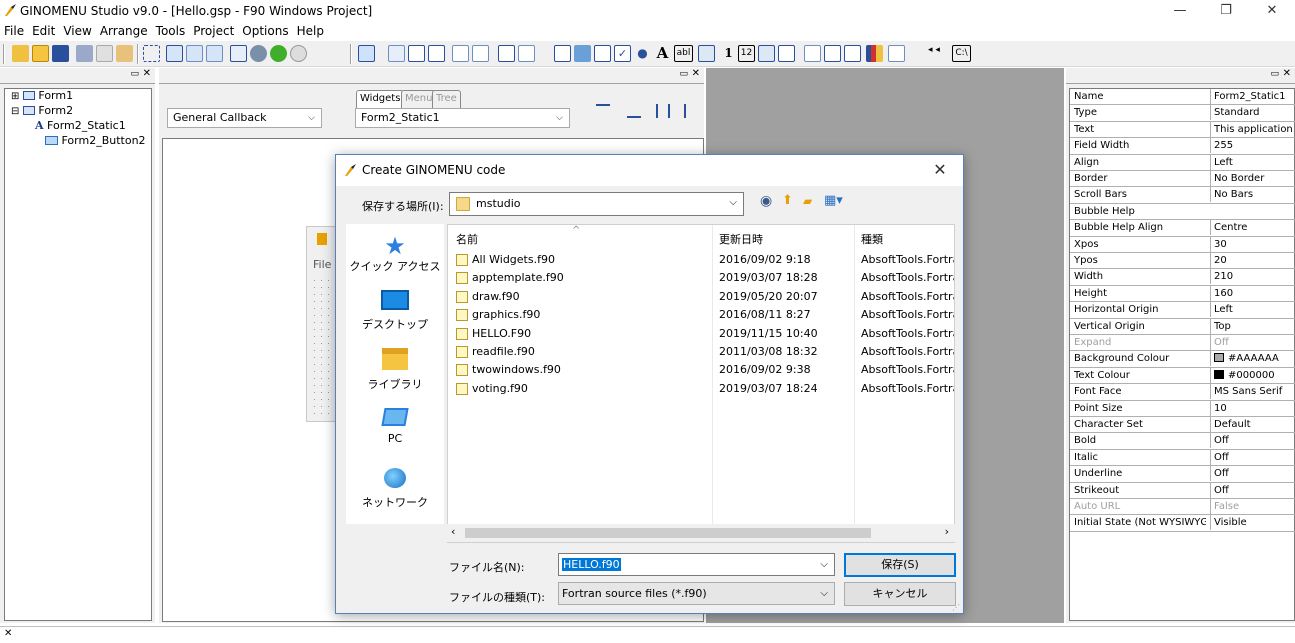 This screenshot has height=643, width=1295. Describe the element at coordinates (1226, 11) in the screenshot. I see `maximize-button: ❐` at that location.